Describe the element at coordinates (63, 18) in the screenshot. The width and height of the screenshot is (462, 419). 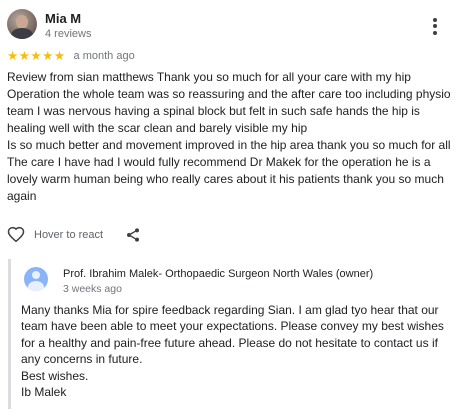
I see `reviewer-name: Mia M` at that location.